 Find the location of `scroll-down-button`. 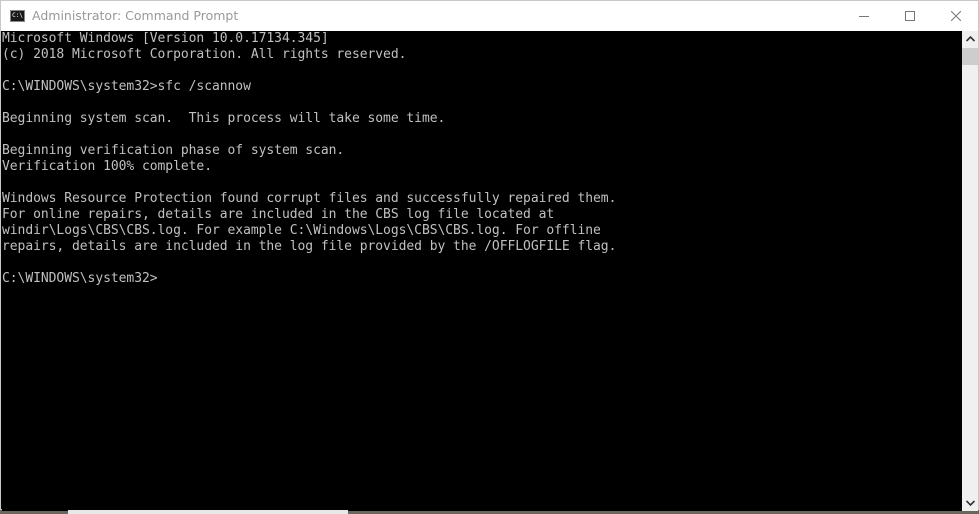

scroll-down-button is located at coordinates (970, 503).